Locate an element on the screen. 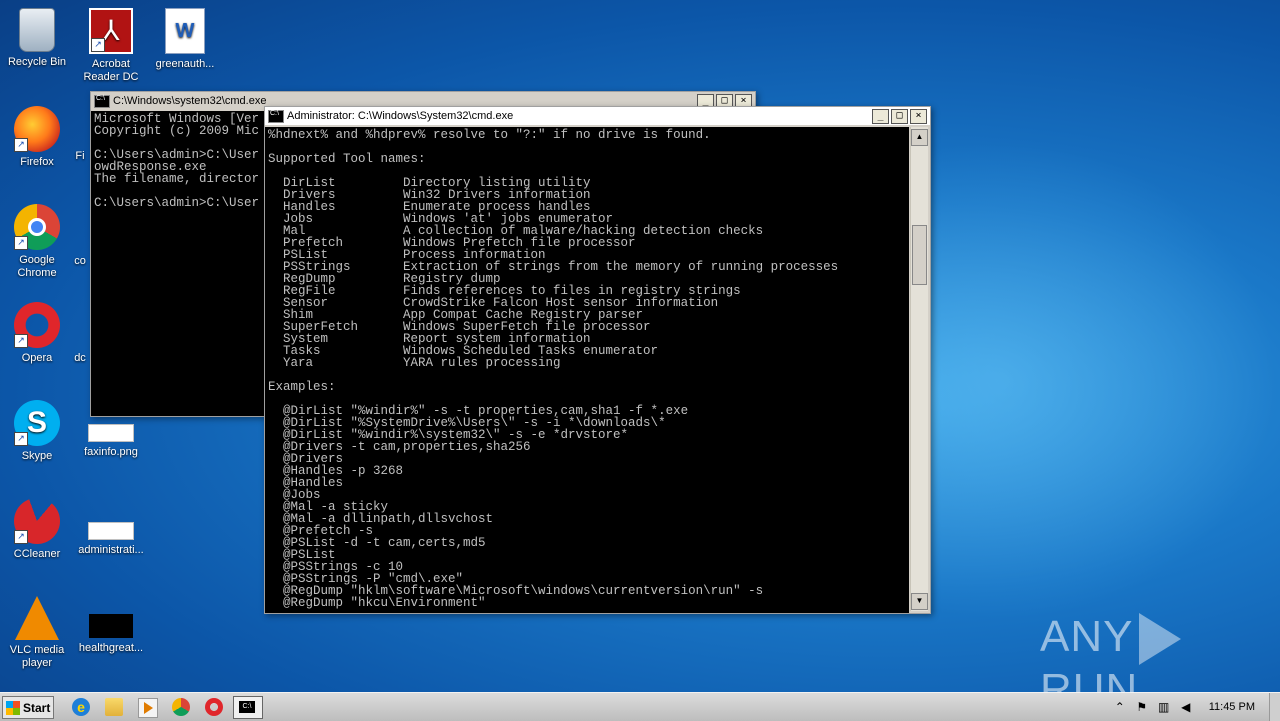 The width and height of the screenshot is (1280, 721). show-desktop-button is located at coordinates (1274, 707).